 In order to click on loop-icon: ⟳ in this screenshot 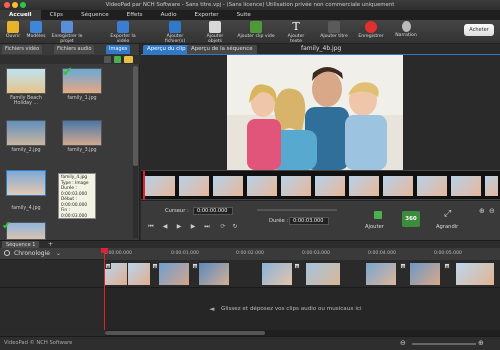, I will do `click(223, 227)`.